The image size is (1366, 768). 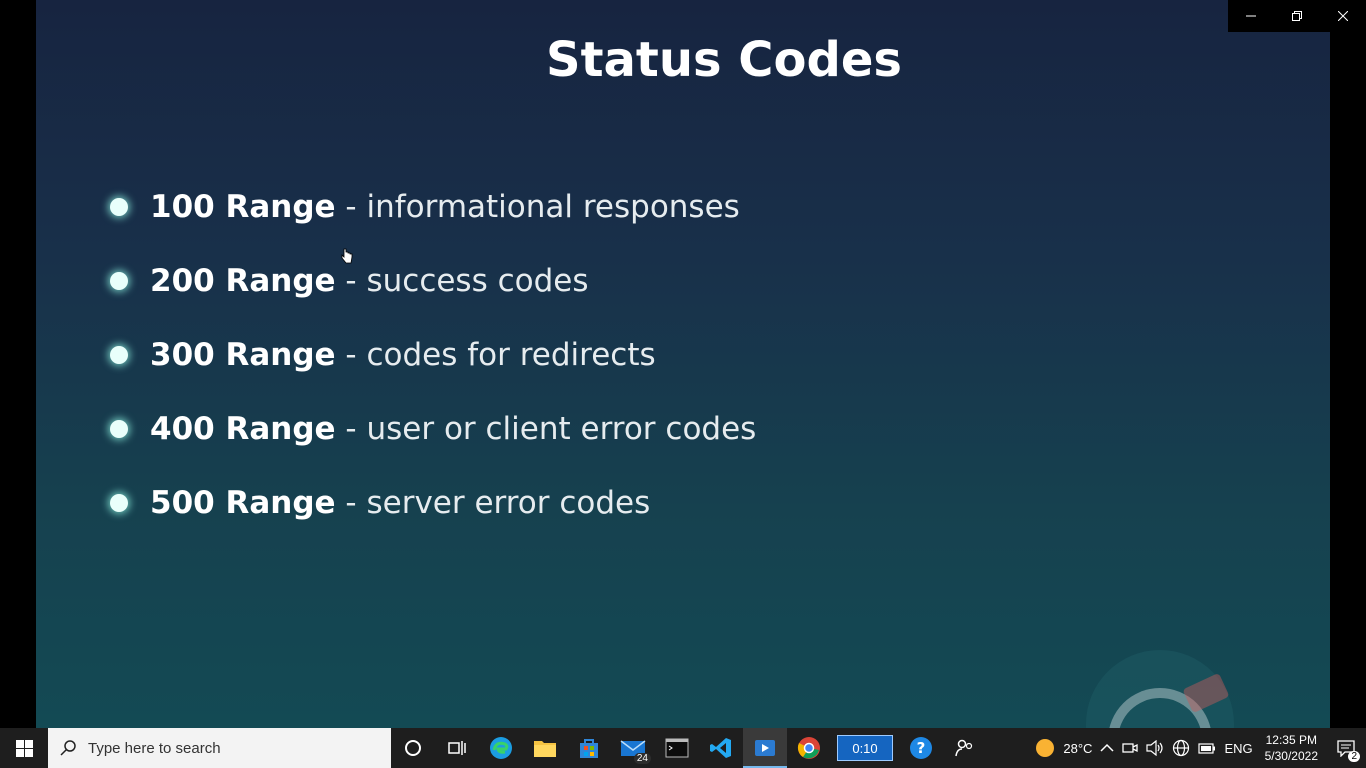 I want to click on bullet-desc: - server error codes, so click(x=493, y=503).